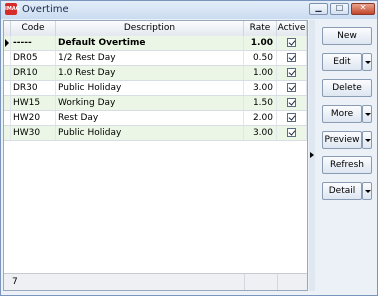 The image size is (378, 296). What do you see at coordinates (342, 62) in the screenshot?
I see `edit-button: Edit` at bounding box center [342, 62].